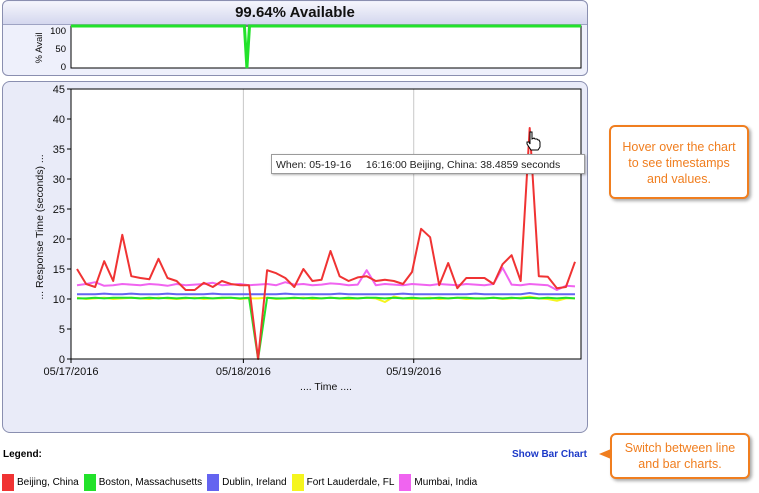  I want to click on y-tick-label: 45, so click(59, 90).